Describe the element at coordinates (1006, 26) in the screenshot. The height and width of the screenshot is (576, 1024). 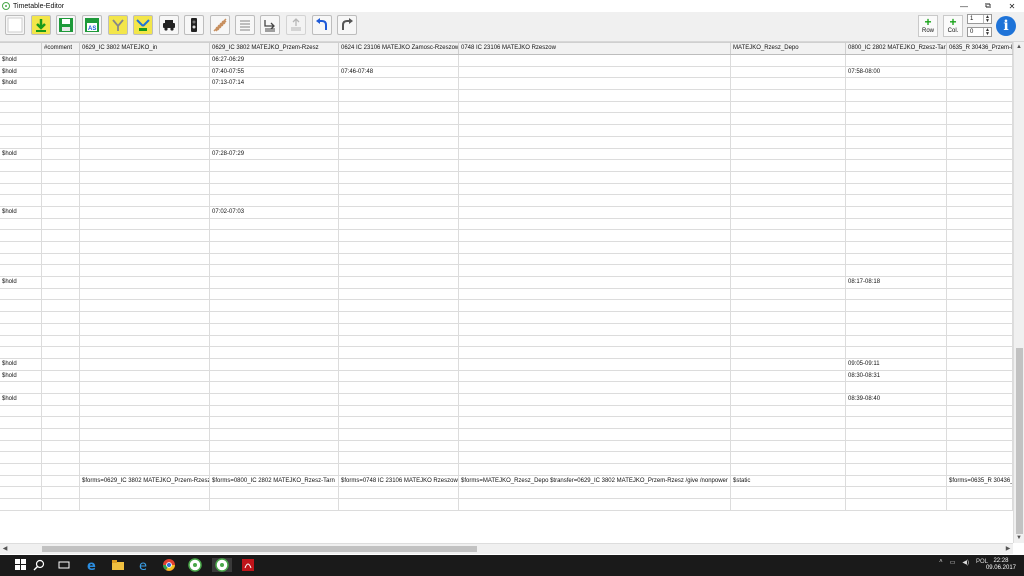
I see `info-icon: i` at that location.